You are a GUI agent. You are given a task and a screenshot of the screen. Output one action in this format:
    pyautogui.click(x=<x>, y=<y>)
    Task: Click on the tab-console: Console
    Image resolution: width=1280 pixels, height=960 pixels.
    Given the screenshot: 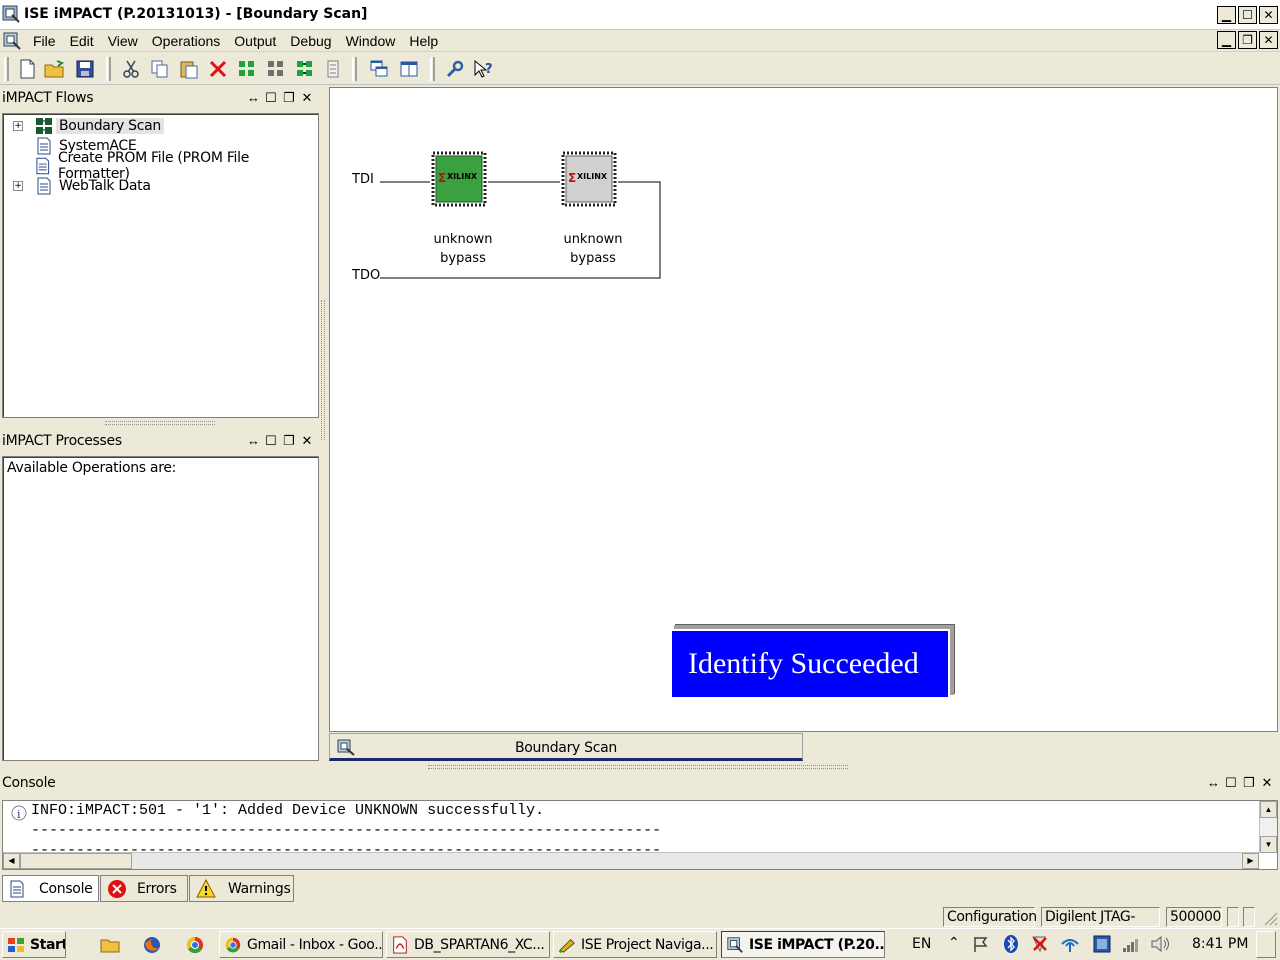 What is the action you would take?
    pyautogui.click(x=50, y=888)
    